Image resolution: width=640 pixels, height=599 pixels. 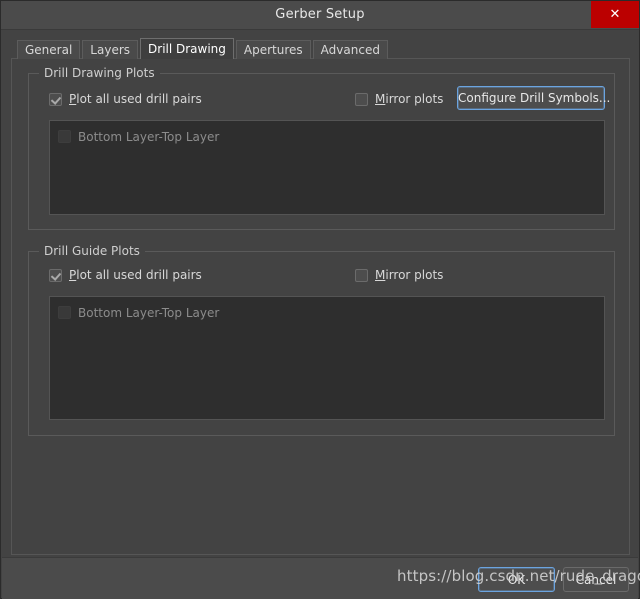 I want to click on tab-layers: Layers, so click(x=110, y=49).